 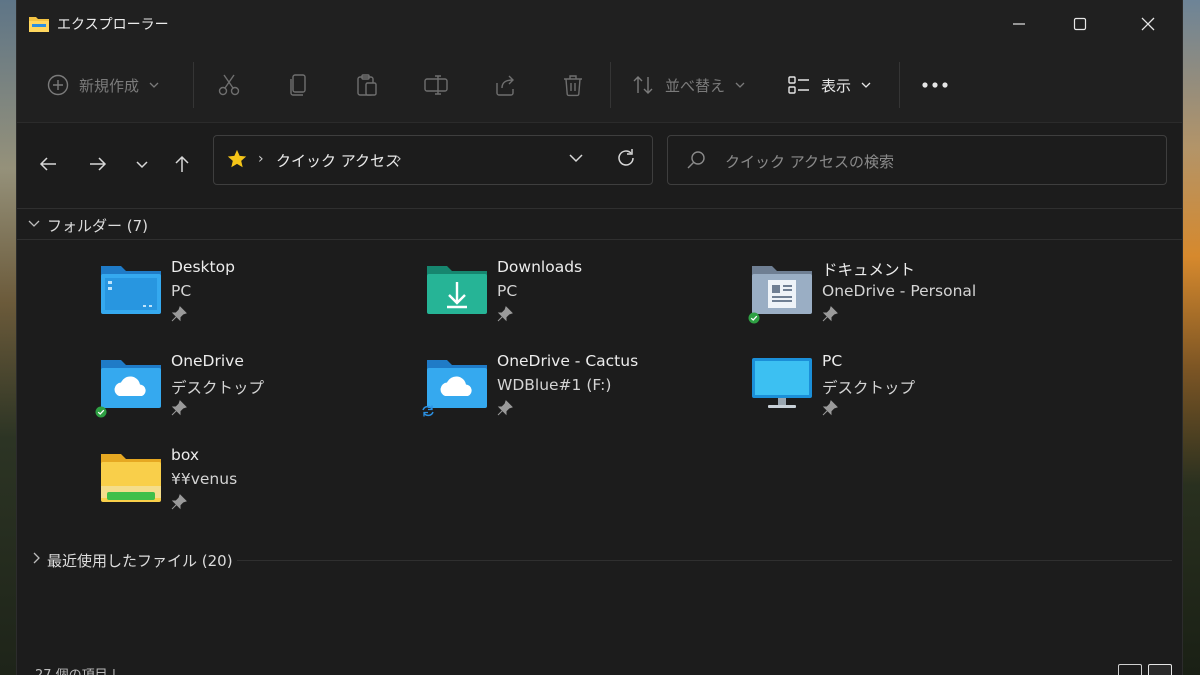 I want to click on maximize-icon, so click(x=1080, y=24).